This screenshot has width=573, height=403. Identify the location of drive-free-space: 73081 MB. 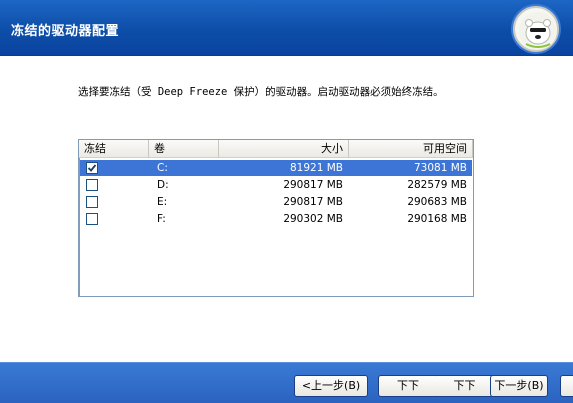
(440, 168).